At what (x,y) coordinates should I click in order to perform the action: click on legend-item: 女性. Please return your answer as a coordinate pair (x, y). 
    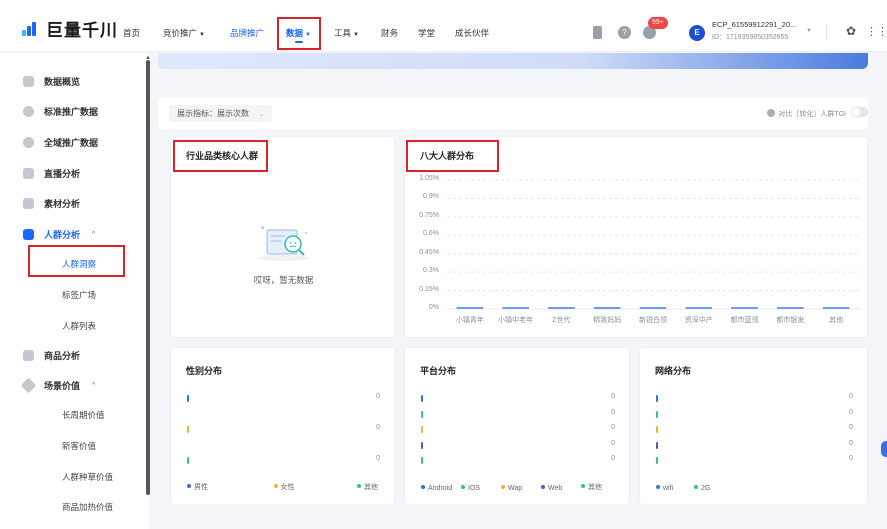
    Looking at the image, I should click on (284, 487).